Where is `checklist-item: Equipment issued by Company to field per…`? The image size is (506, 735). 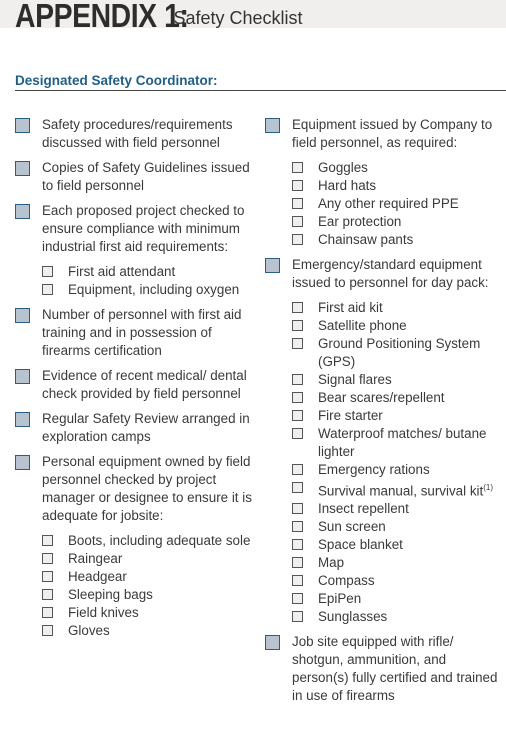
checklist-item: Equipment issued by Company to field per… is located at coordinates (385, 182).